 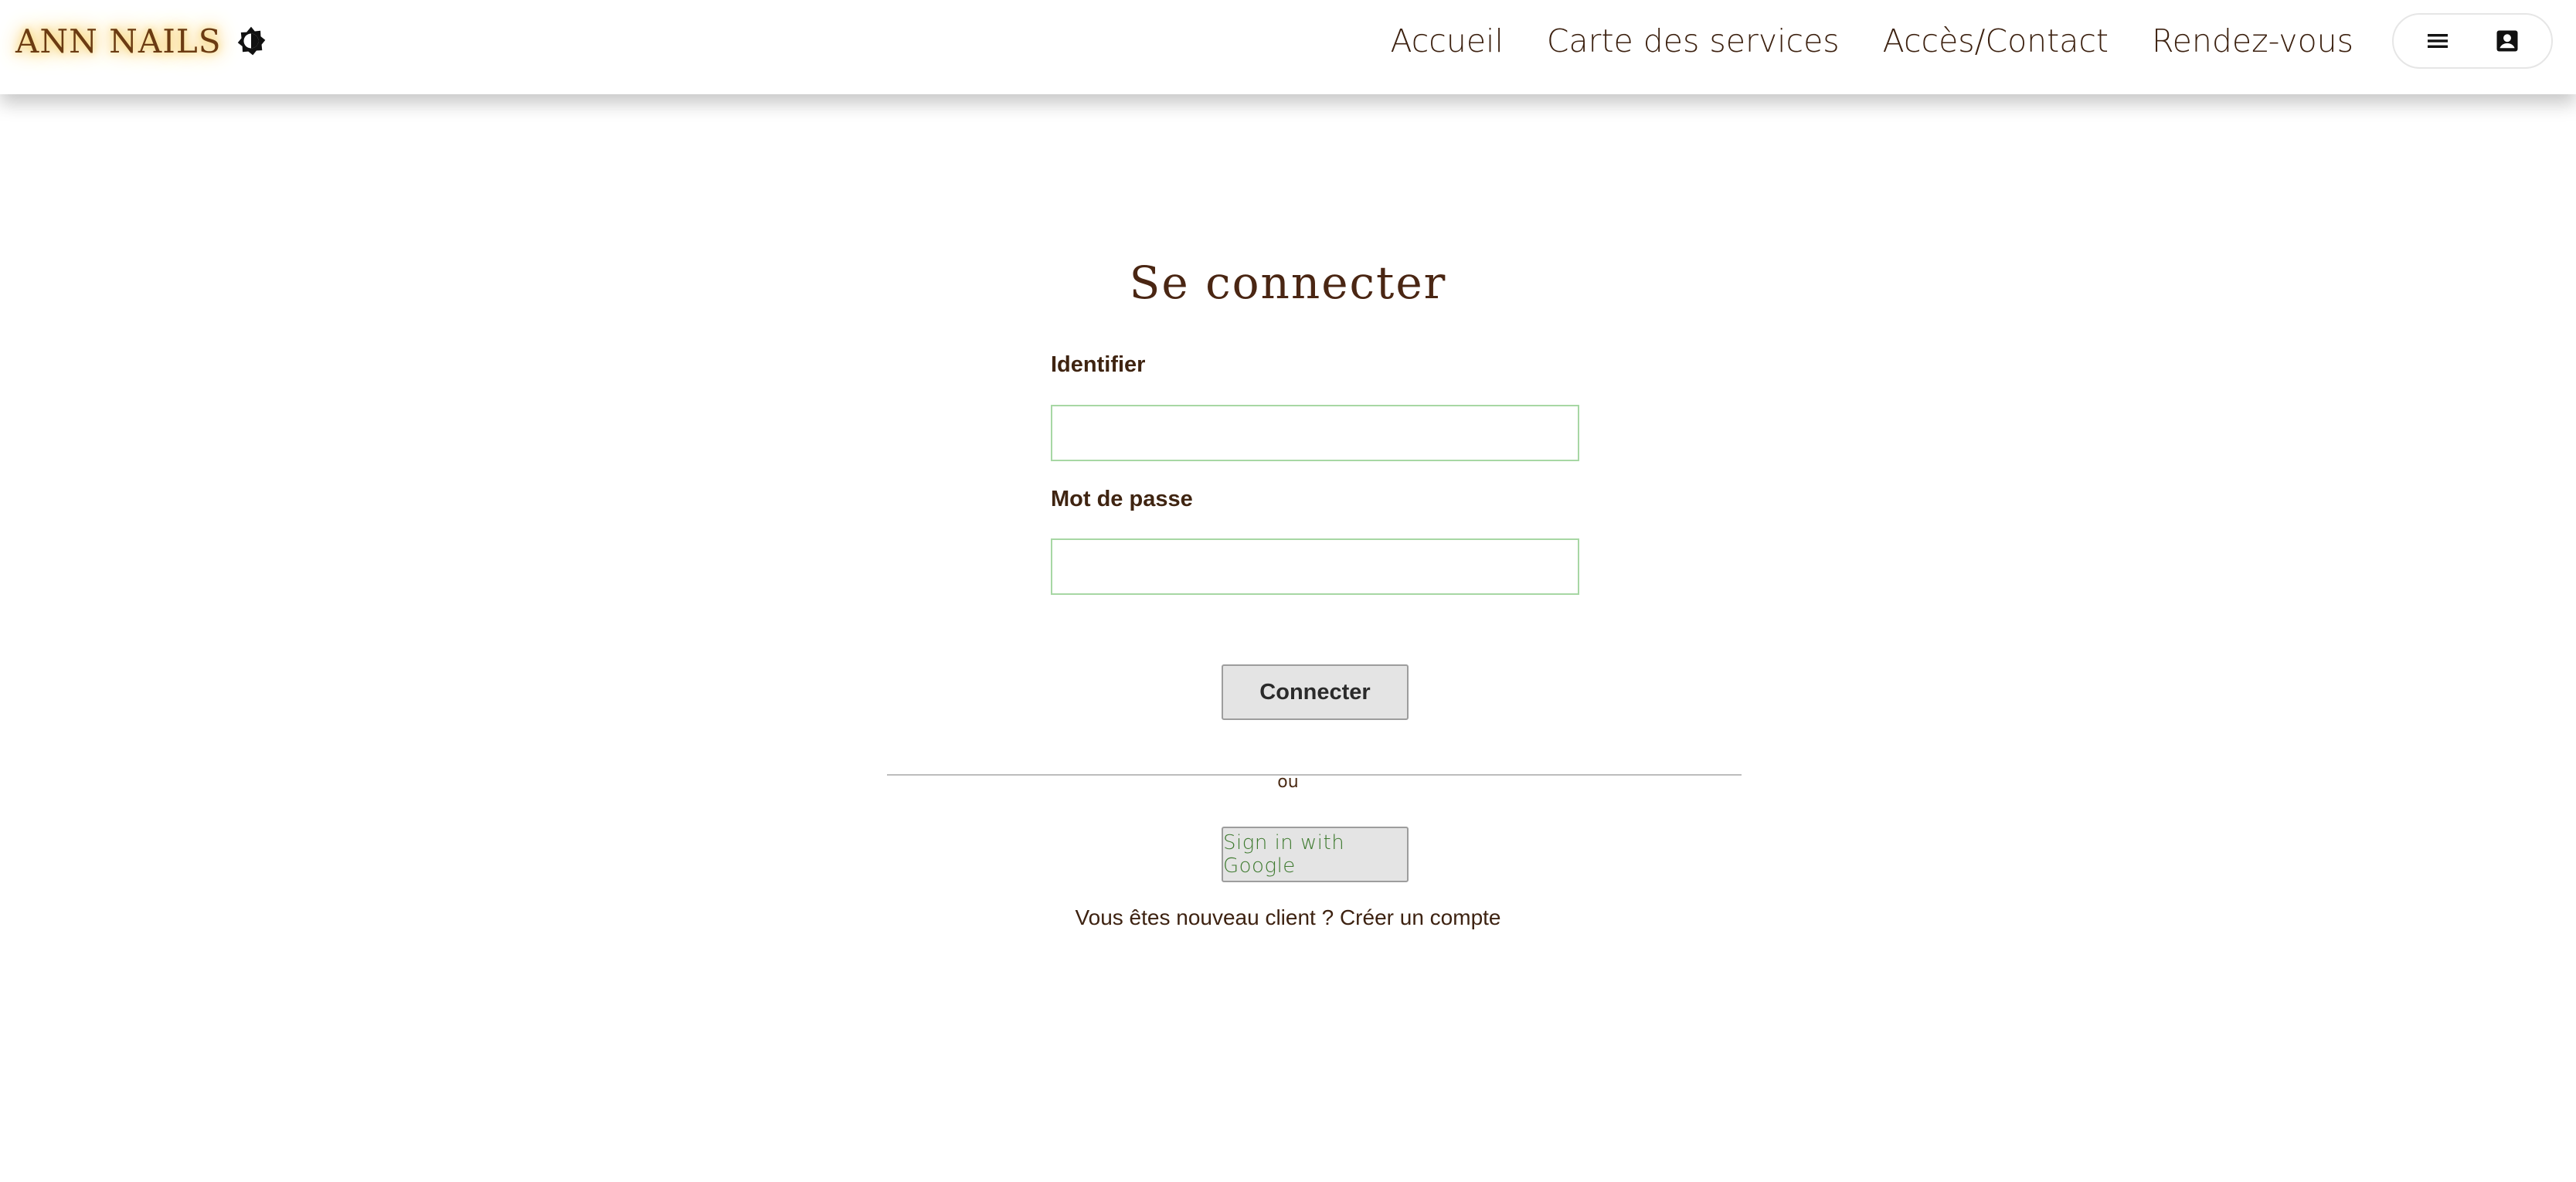 What do you see at coordinates (1315, 433) in the screenshot?
I see `identifier-input` at bounding box center [1315, 433].